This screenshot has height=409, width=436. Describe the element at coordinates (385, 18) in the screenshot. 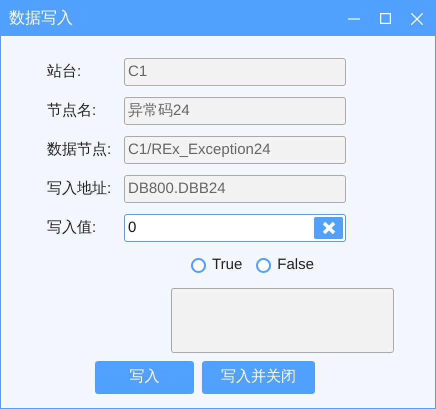

I see `maximize-icon` at that location.